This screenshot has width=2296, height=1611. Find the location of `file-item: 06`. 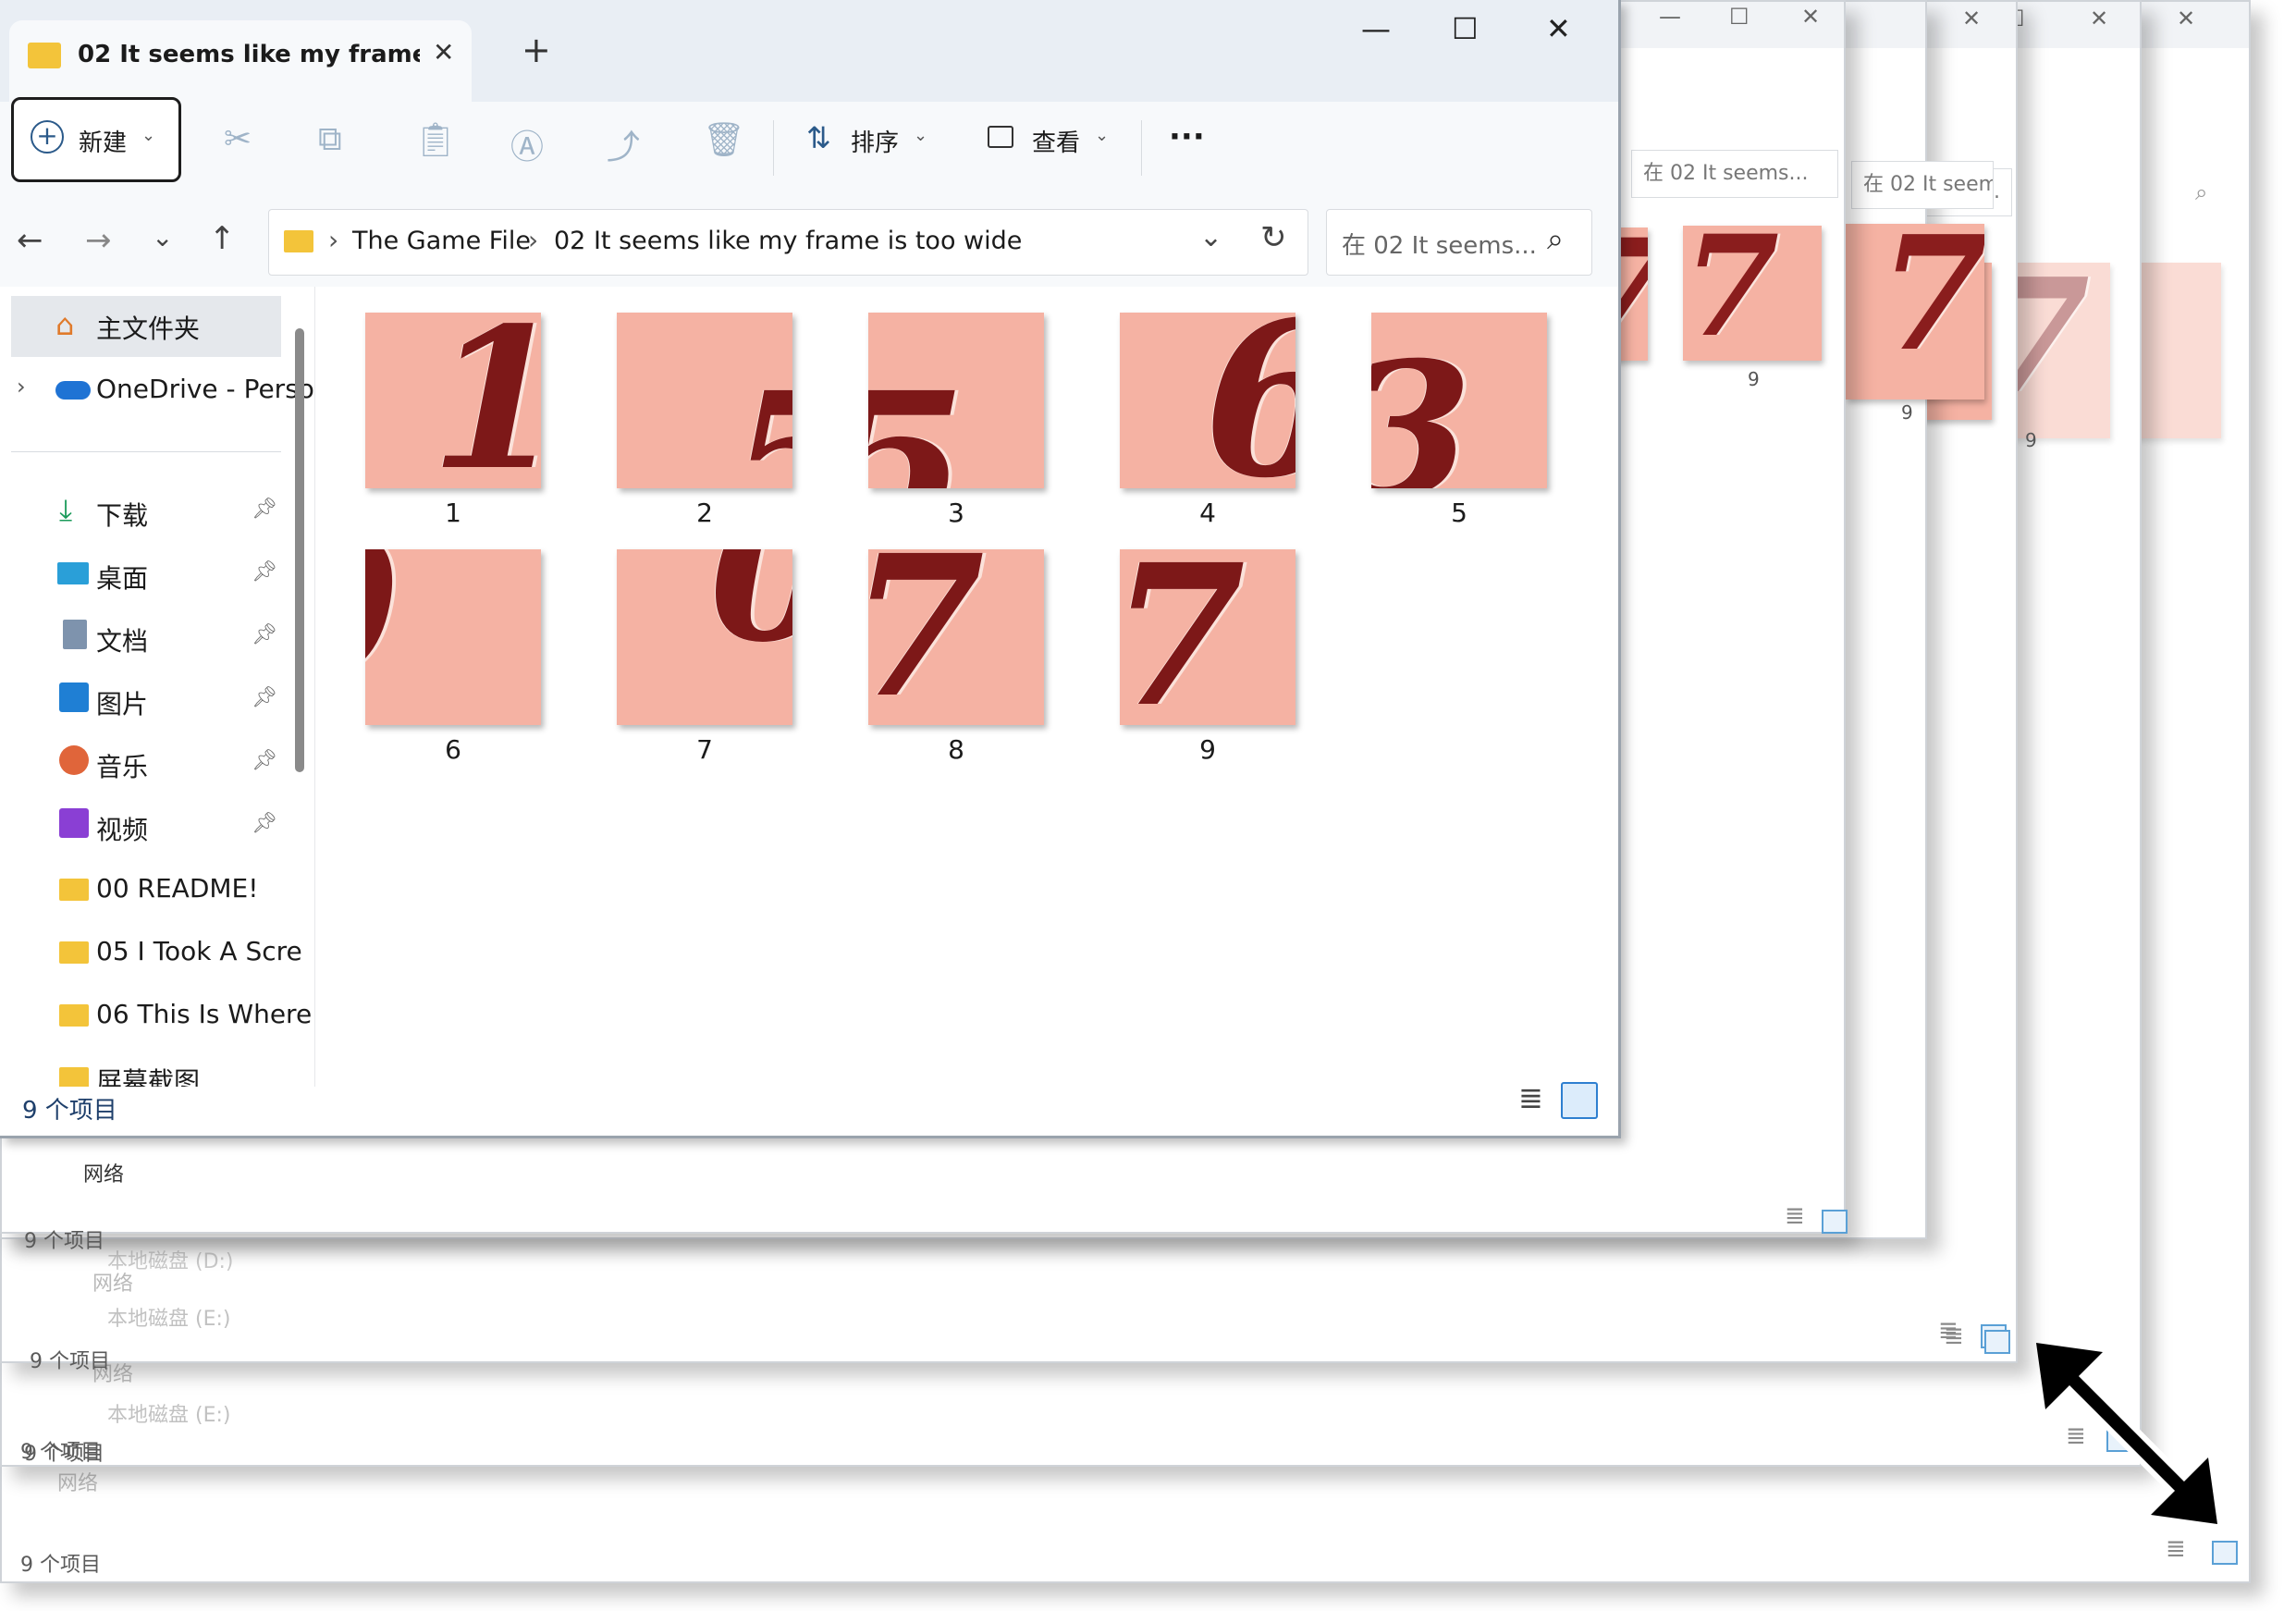

file-item: 06 is located at coordinates (453, 665).